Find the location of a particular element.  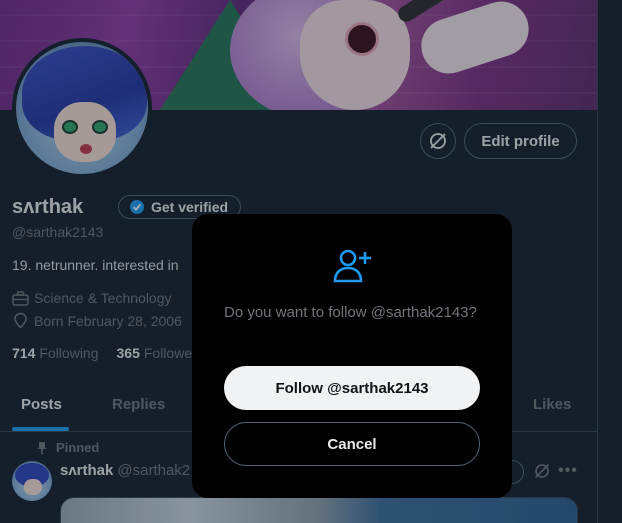

cancel-button: Cancel is located at coordinates (352, 444).